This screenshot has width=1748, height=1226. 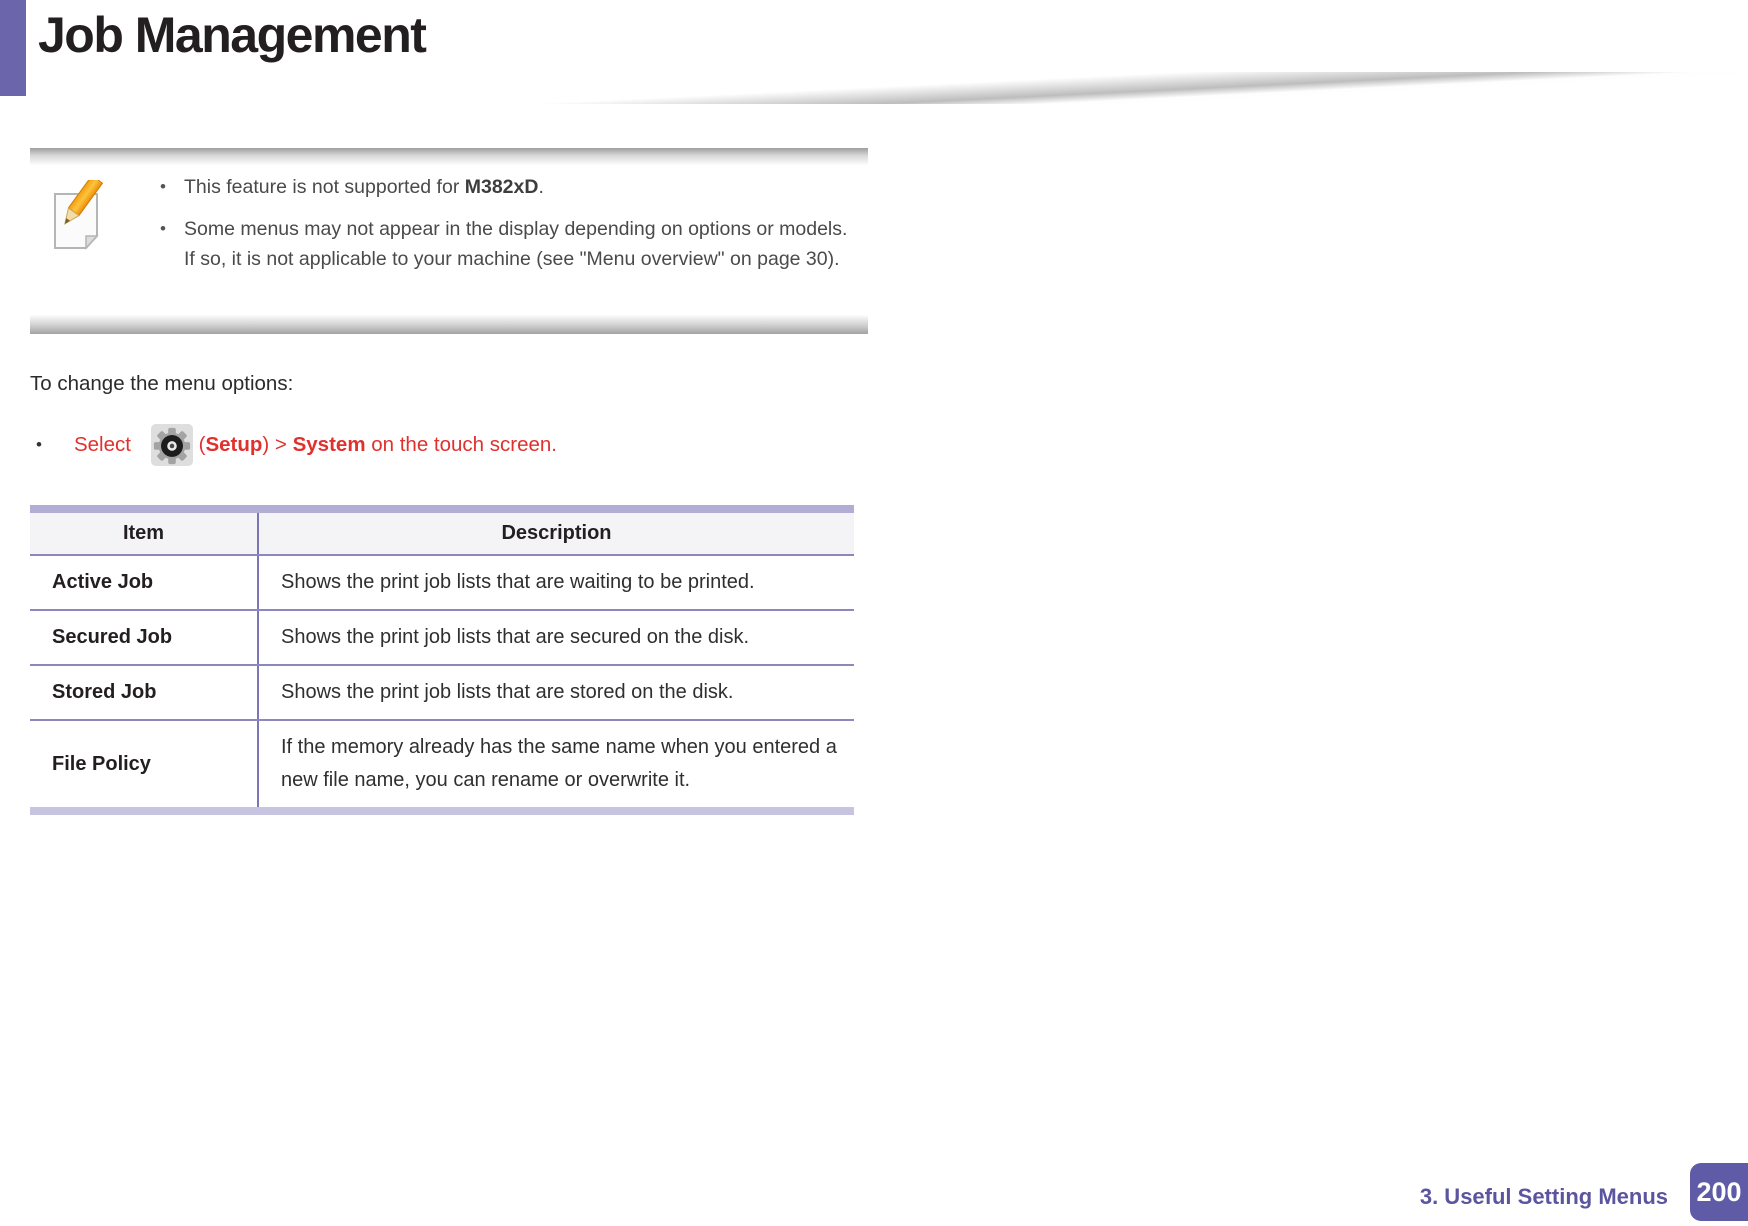 I want to click on page-number-badge: 200, so click(x=1719, y=1192).